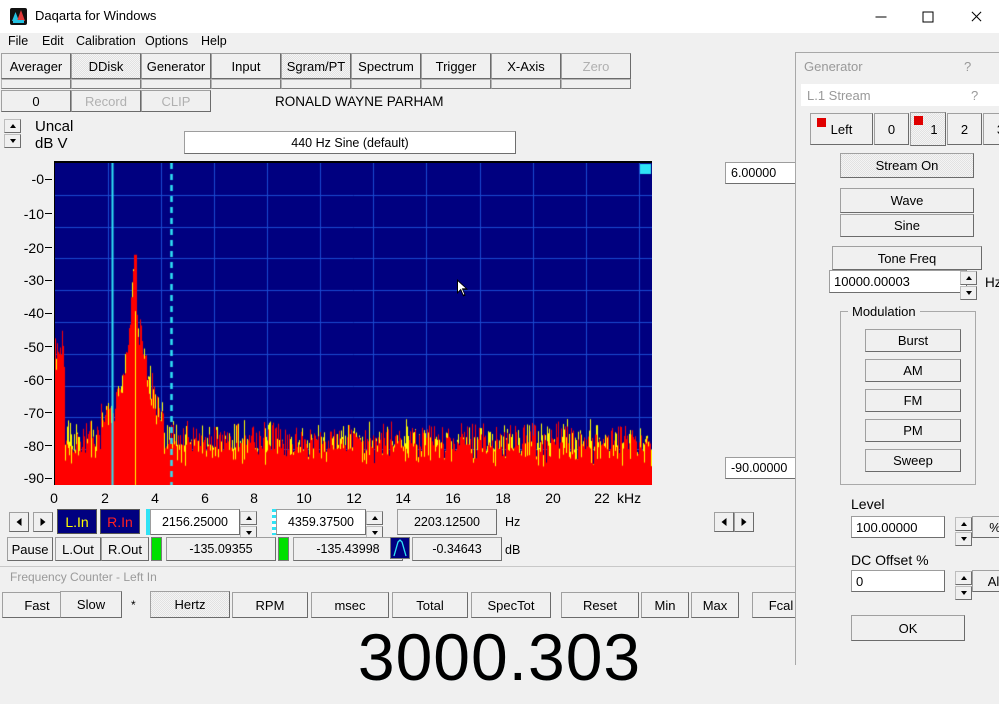 This screenshot has width=999, height=704. I want to click on tab-slot-averager, so click(36, 84).